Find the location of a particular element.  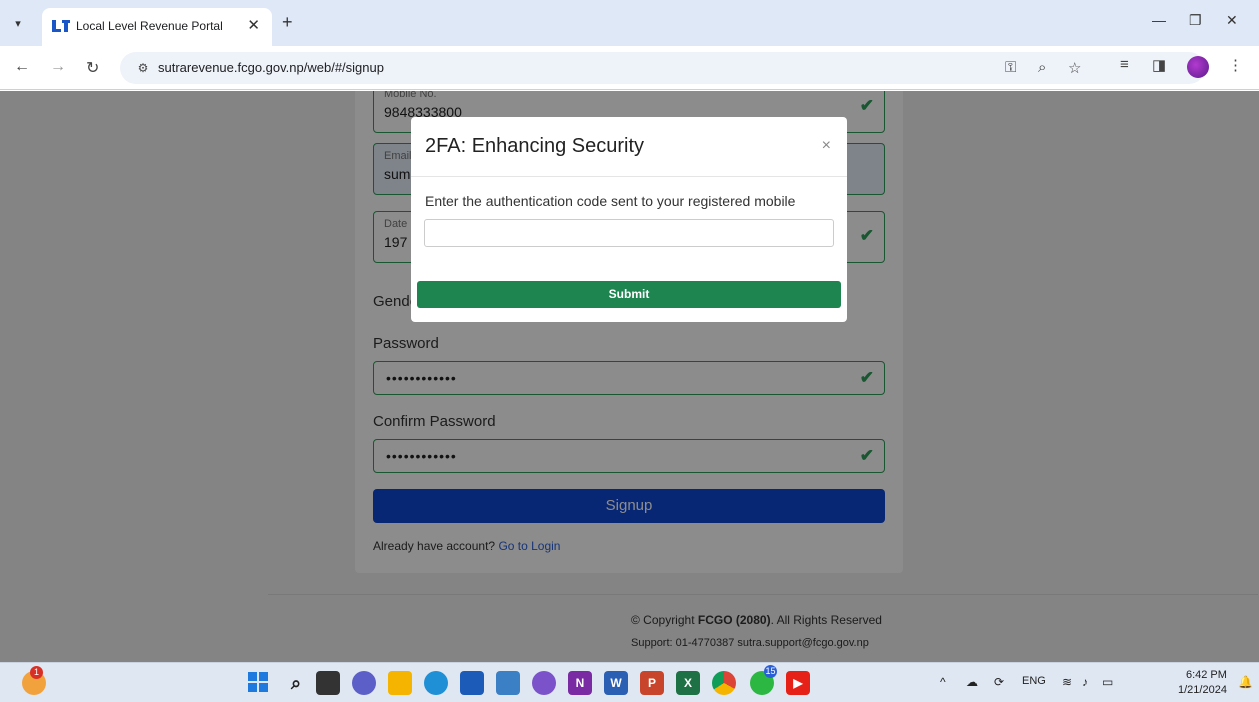

modal-title: 2FA: Enhancing Security is located at coordinates (535, 146).